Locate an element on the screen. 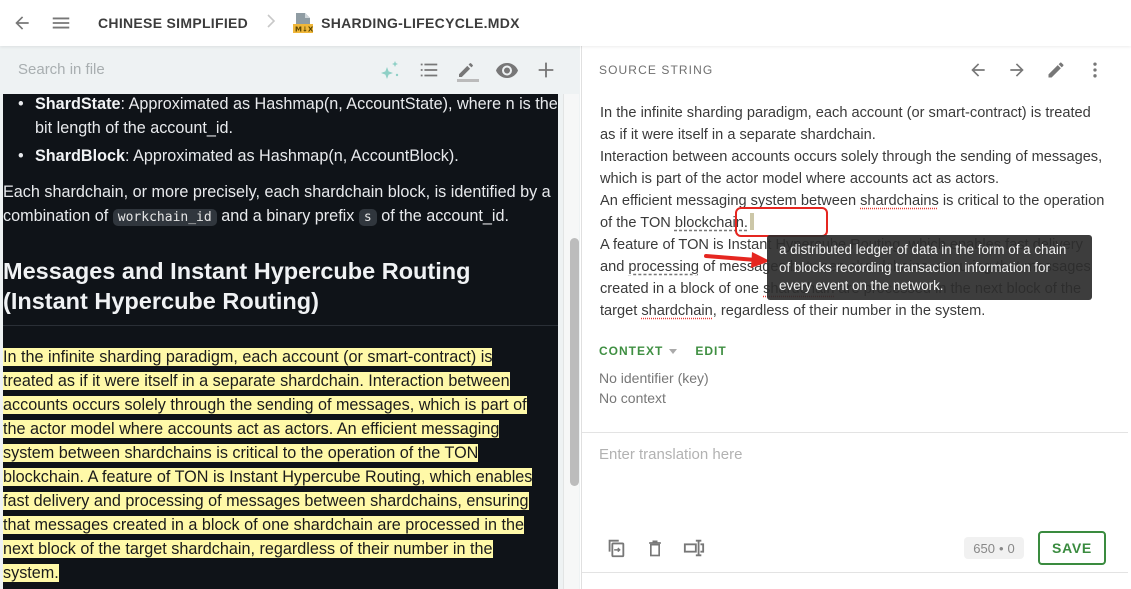 This screenshot has height=589, width=1131. highlighted-line: system. is located at coordinates (31, 573).